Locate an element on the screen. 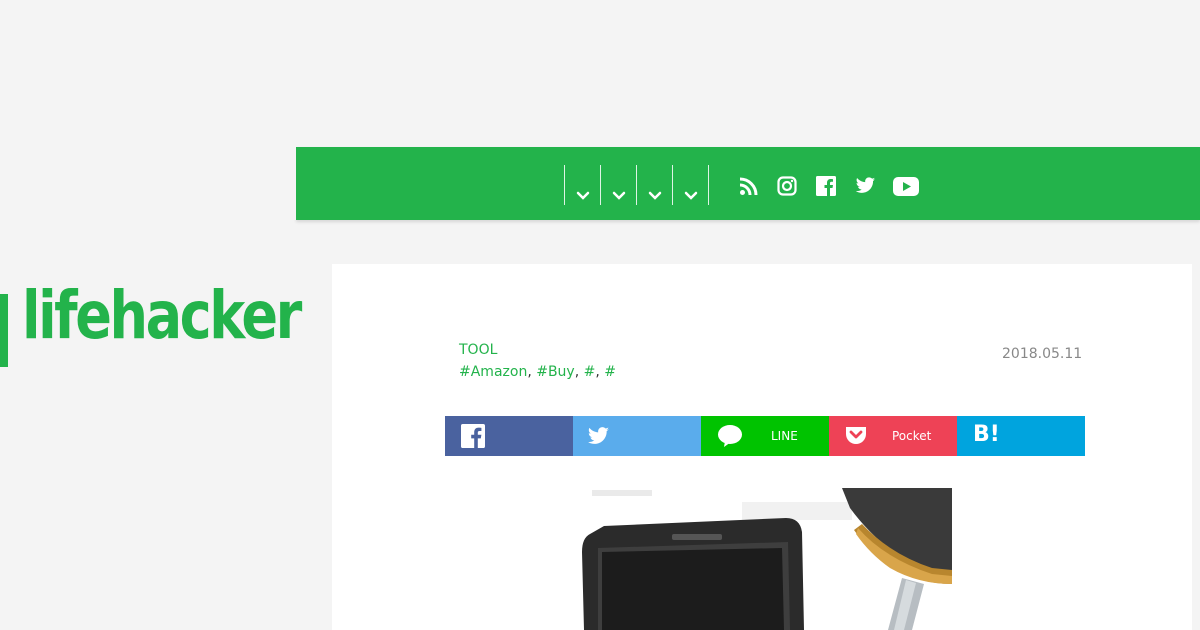 The image size is (1200, 630). share-facebook-button is located at coordinates (509, 436).